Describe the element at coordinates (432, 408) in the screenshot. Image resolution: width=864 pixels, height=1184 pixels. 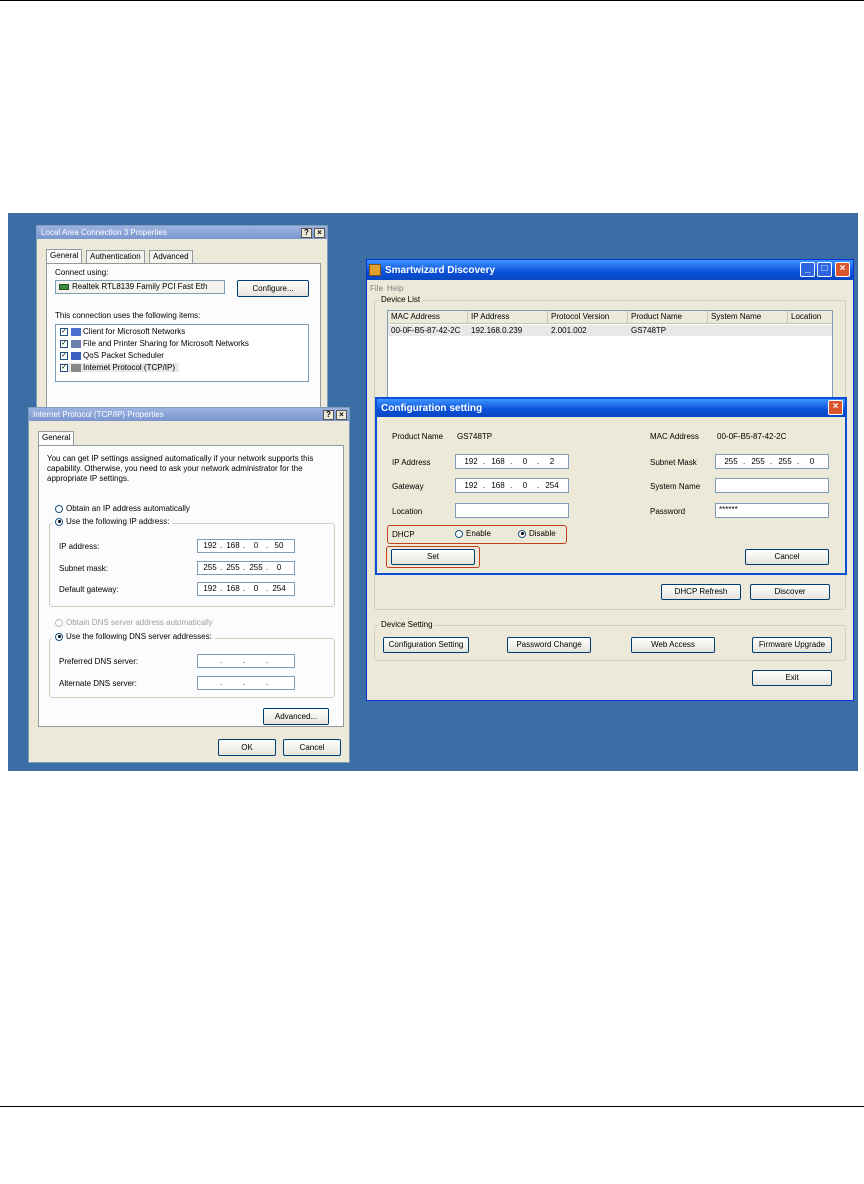
I see `config-title: Configuration setting` at that location.